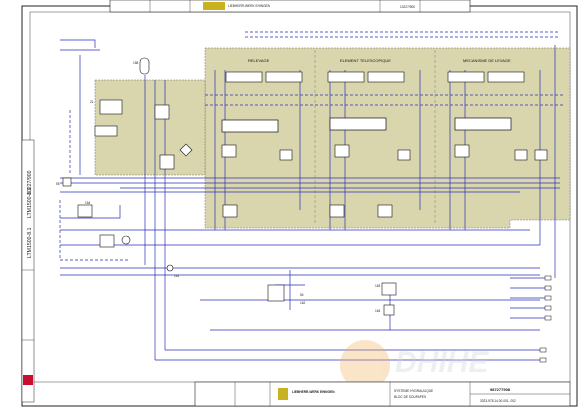  What do you see at coordinates (378, 286) in the screenshot?
I see `label-163: 163` at bounding box center [378, 286].